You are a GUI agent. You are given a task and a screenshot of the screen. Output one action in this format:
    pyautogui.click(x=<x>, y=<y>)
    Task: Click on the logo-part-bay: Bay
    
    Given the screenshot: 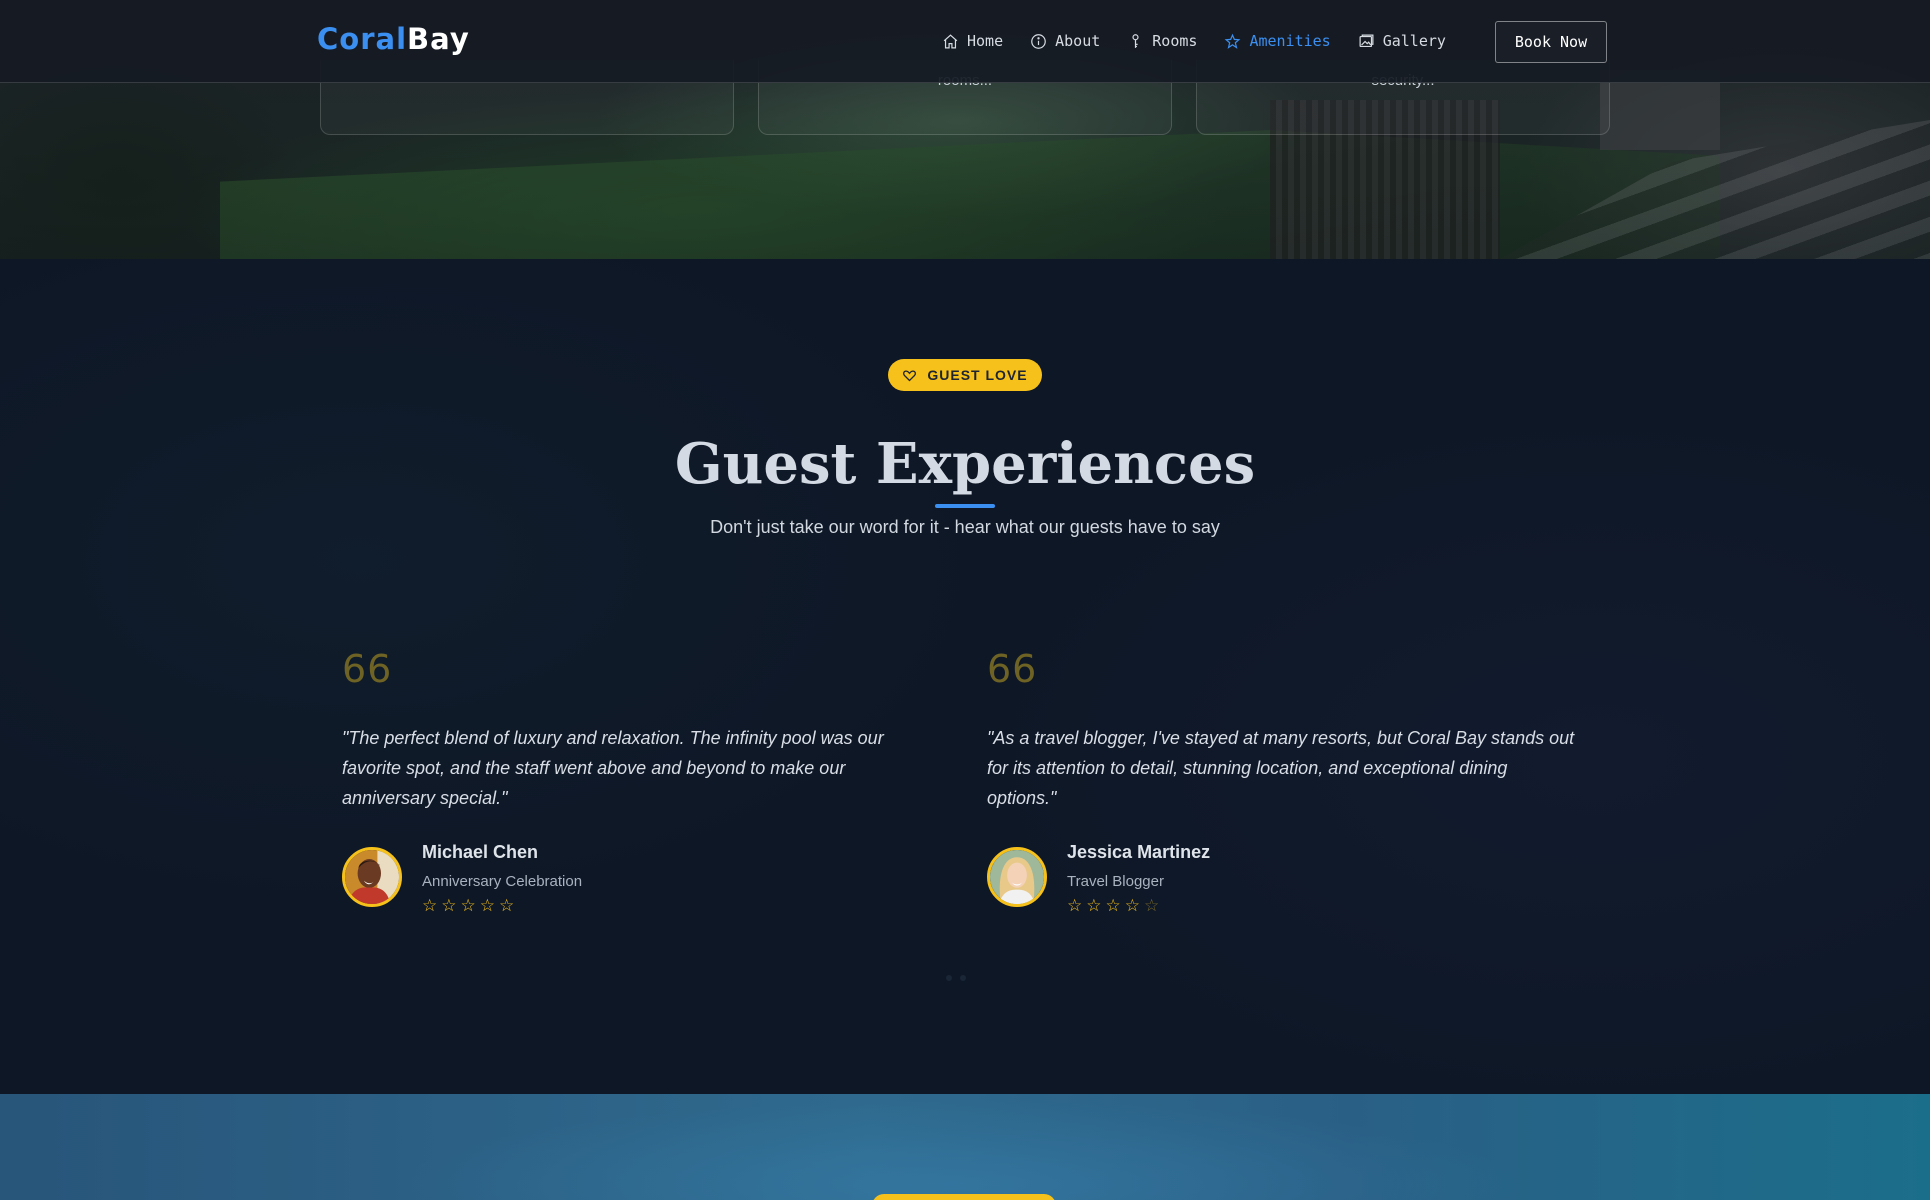 What is the action you would take?
    pyautogui.click(x=438, y=39)
    